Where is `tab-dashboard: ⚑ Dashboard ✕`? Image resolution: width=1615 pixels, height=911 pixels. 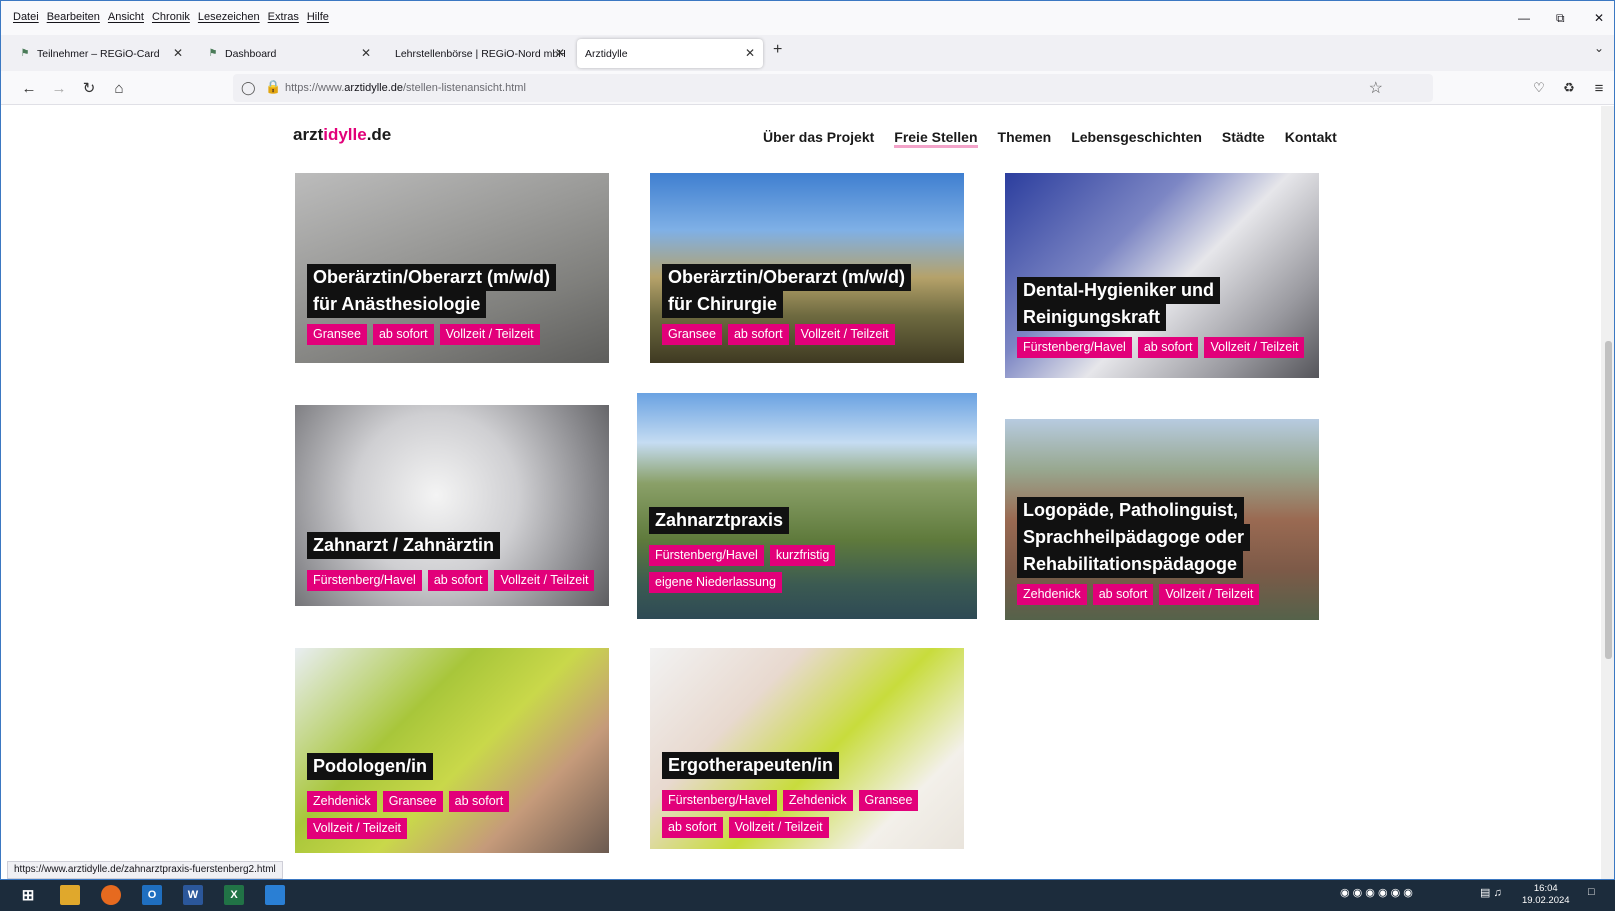 tab-dashboard: ⚑ Dashboard ✕ is located at coordinates (289, 53).